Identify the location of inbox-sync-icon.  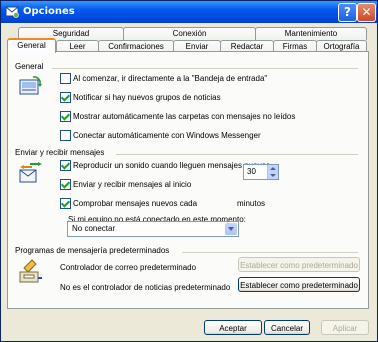
(30, 85).